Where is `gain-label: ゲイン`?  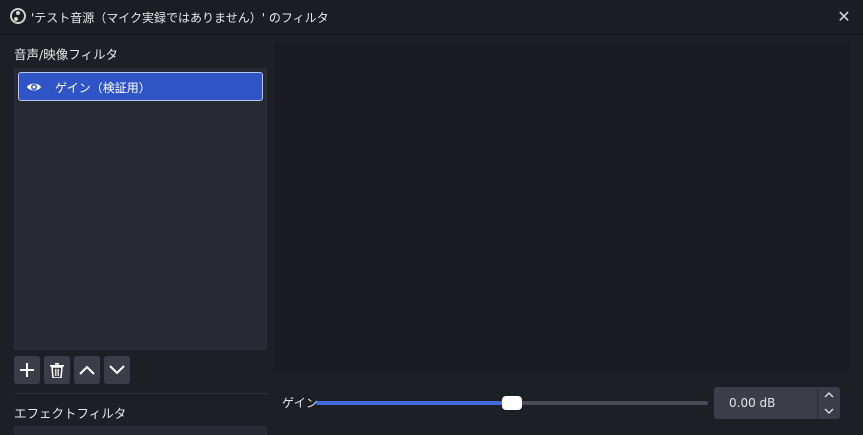
gain-label: ゲイン is located at coordinates (300, 403).